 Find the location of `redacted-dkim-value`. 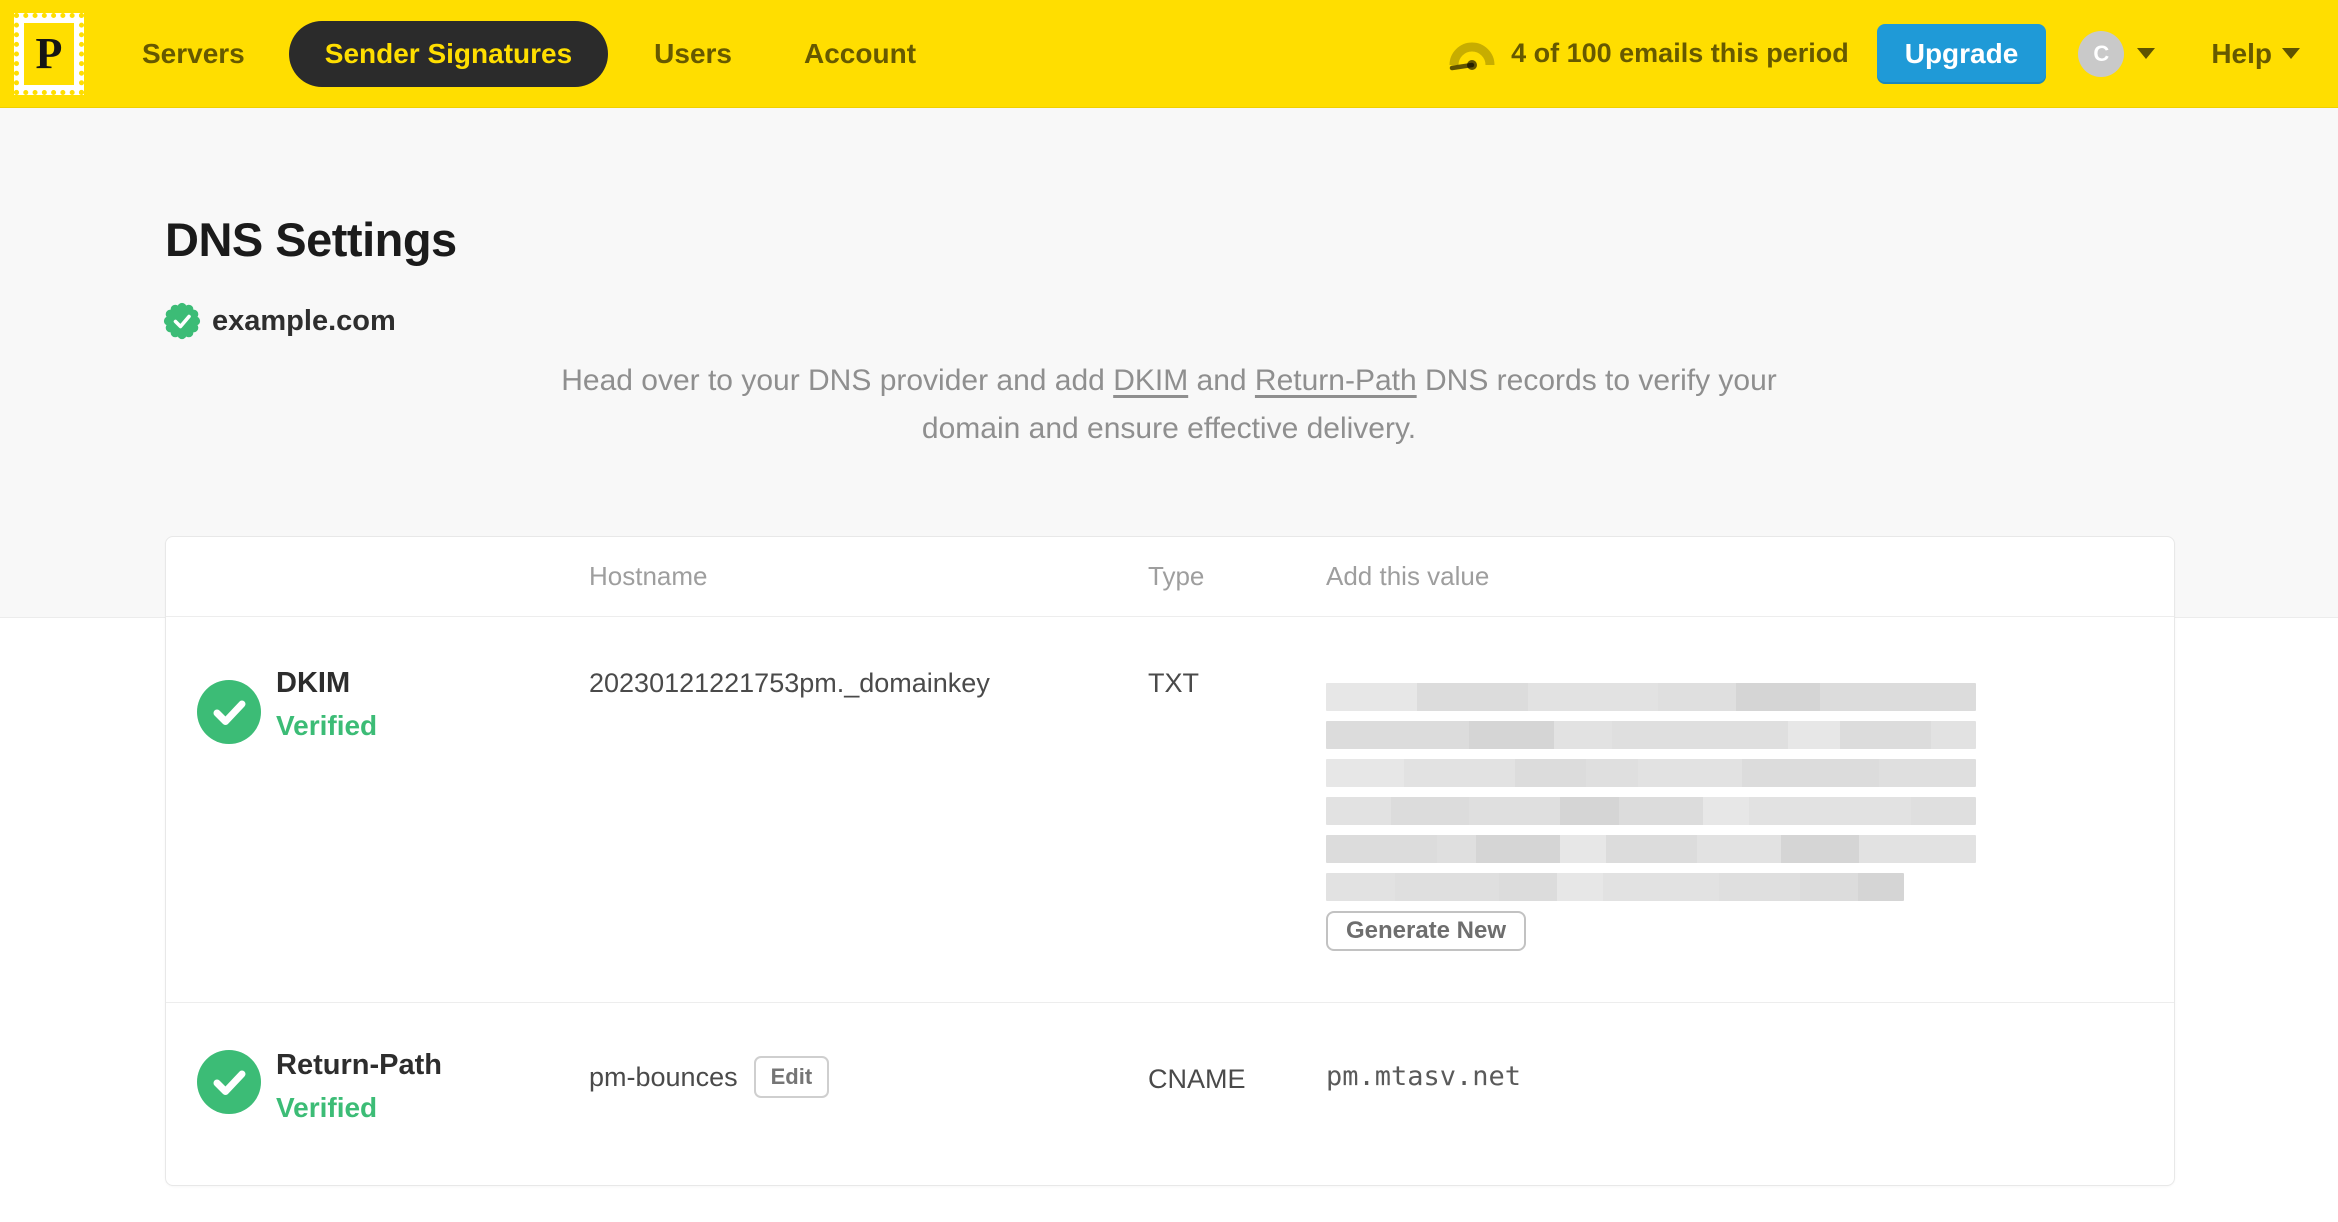

redacted-dkim-value is located at coordinates (1651, 792).